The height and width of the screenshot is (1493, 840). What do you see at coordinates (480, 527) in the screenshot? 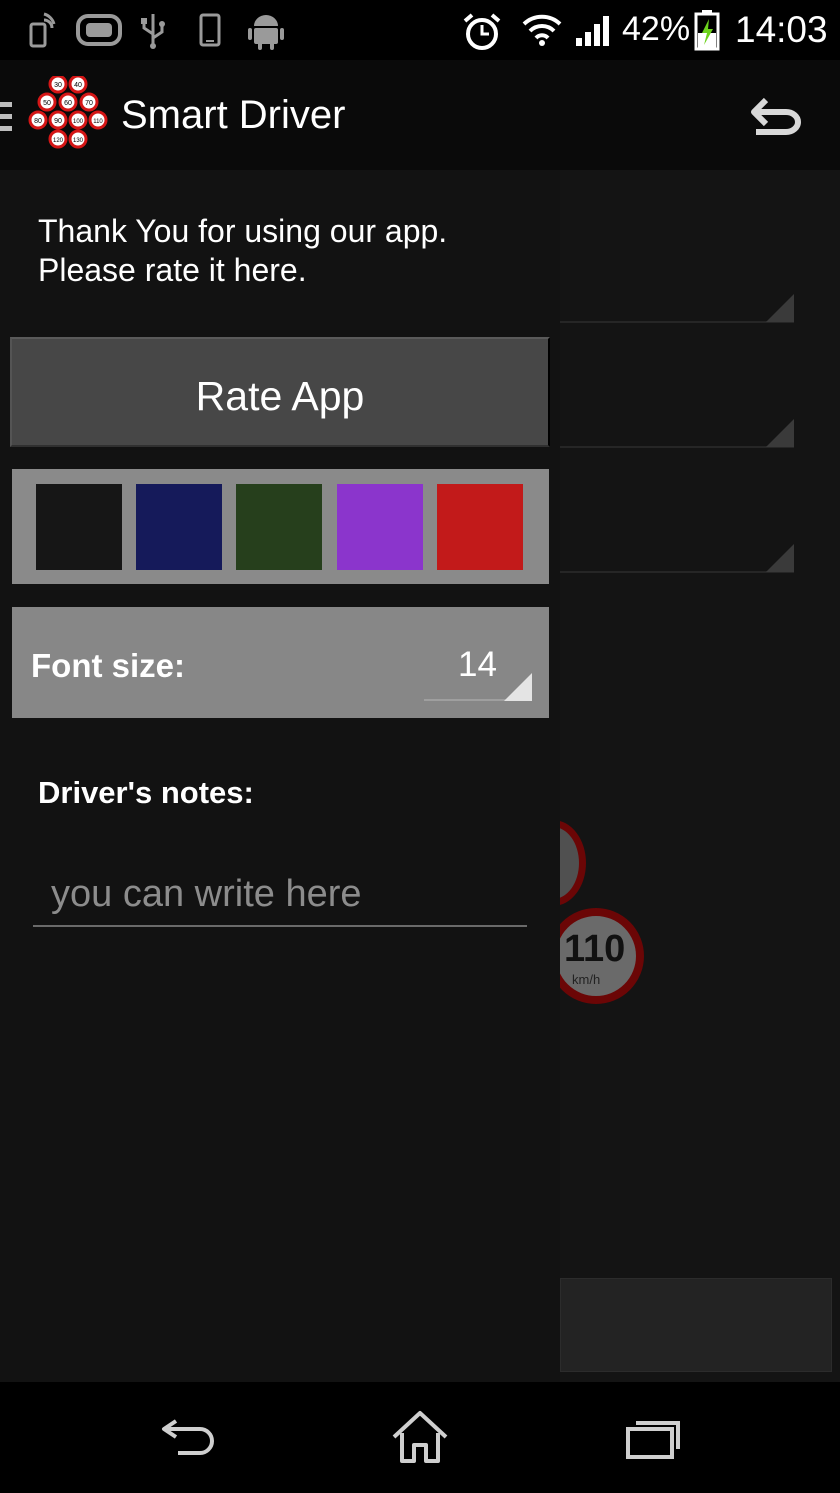
I see `color-swatch-red` at bounding box center [480, 527].